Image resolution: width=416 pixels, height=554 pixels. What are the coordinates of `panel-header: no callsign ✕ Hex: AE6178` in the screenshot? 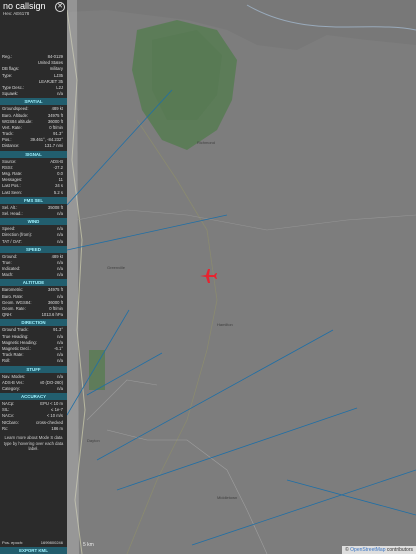 It's located at (33, 9).